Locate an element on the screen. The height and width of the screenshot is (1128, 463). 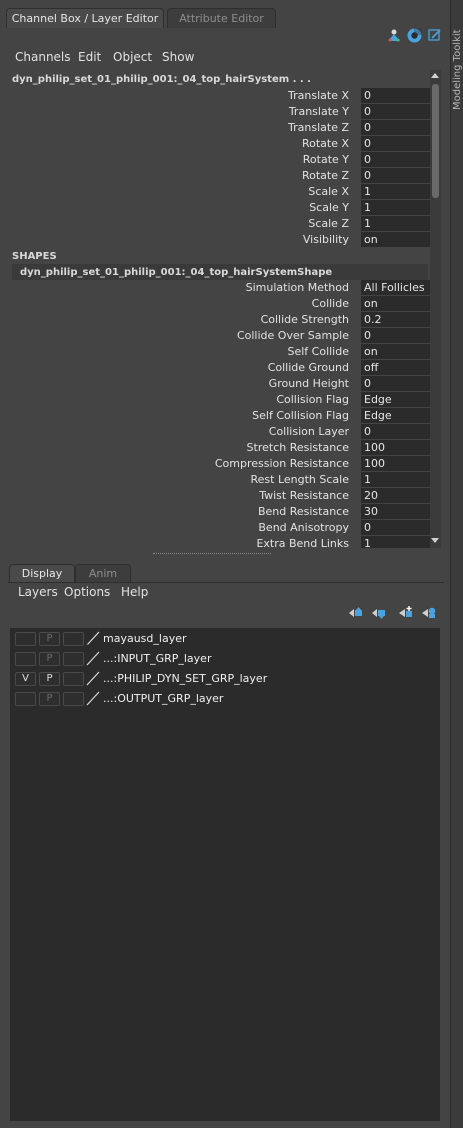
attr-row: Extra Bend Links 1 is located at coordinates (219, 542).